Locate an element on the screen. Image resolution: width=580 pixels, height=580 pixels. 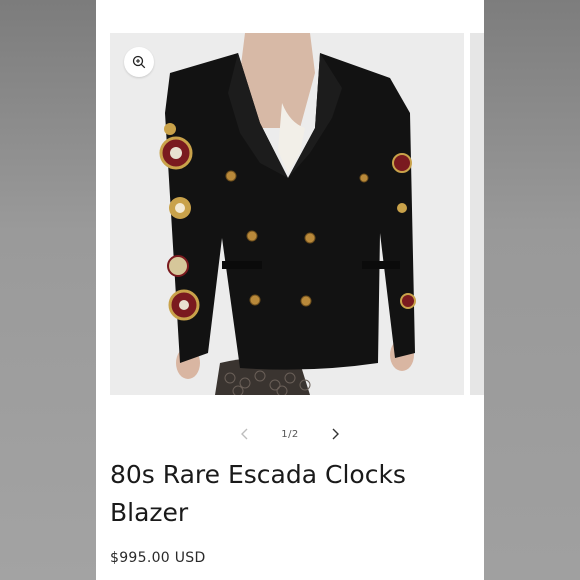
gallery-pager: 1/2 is located at coordinates (290, 434).